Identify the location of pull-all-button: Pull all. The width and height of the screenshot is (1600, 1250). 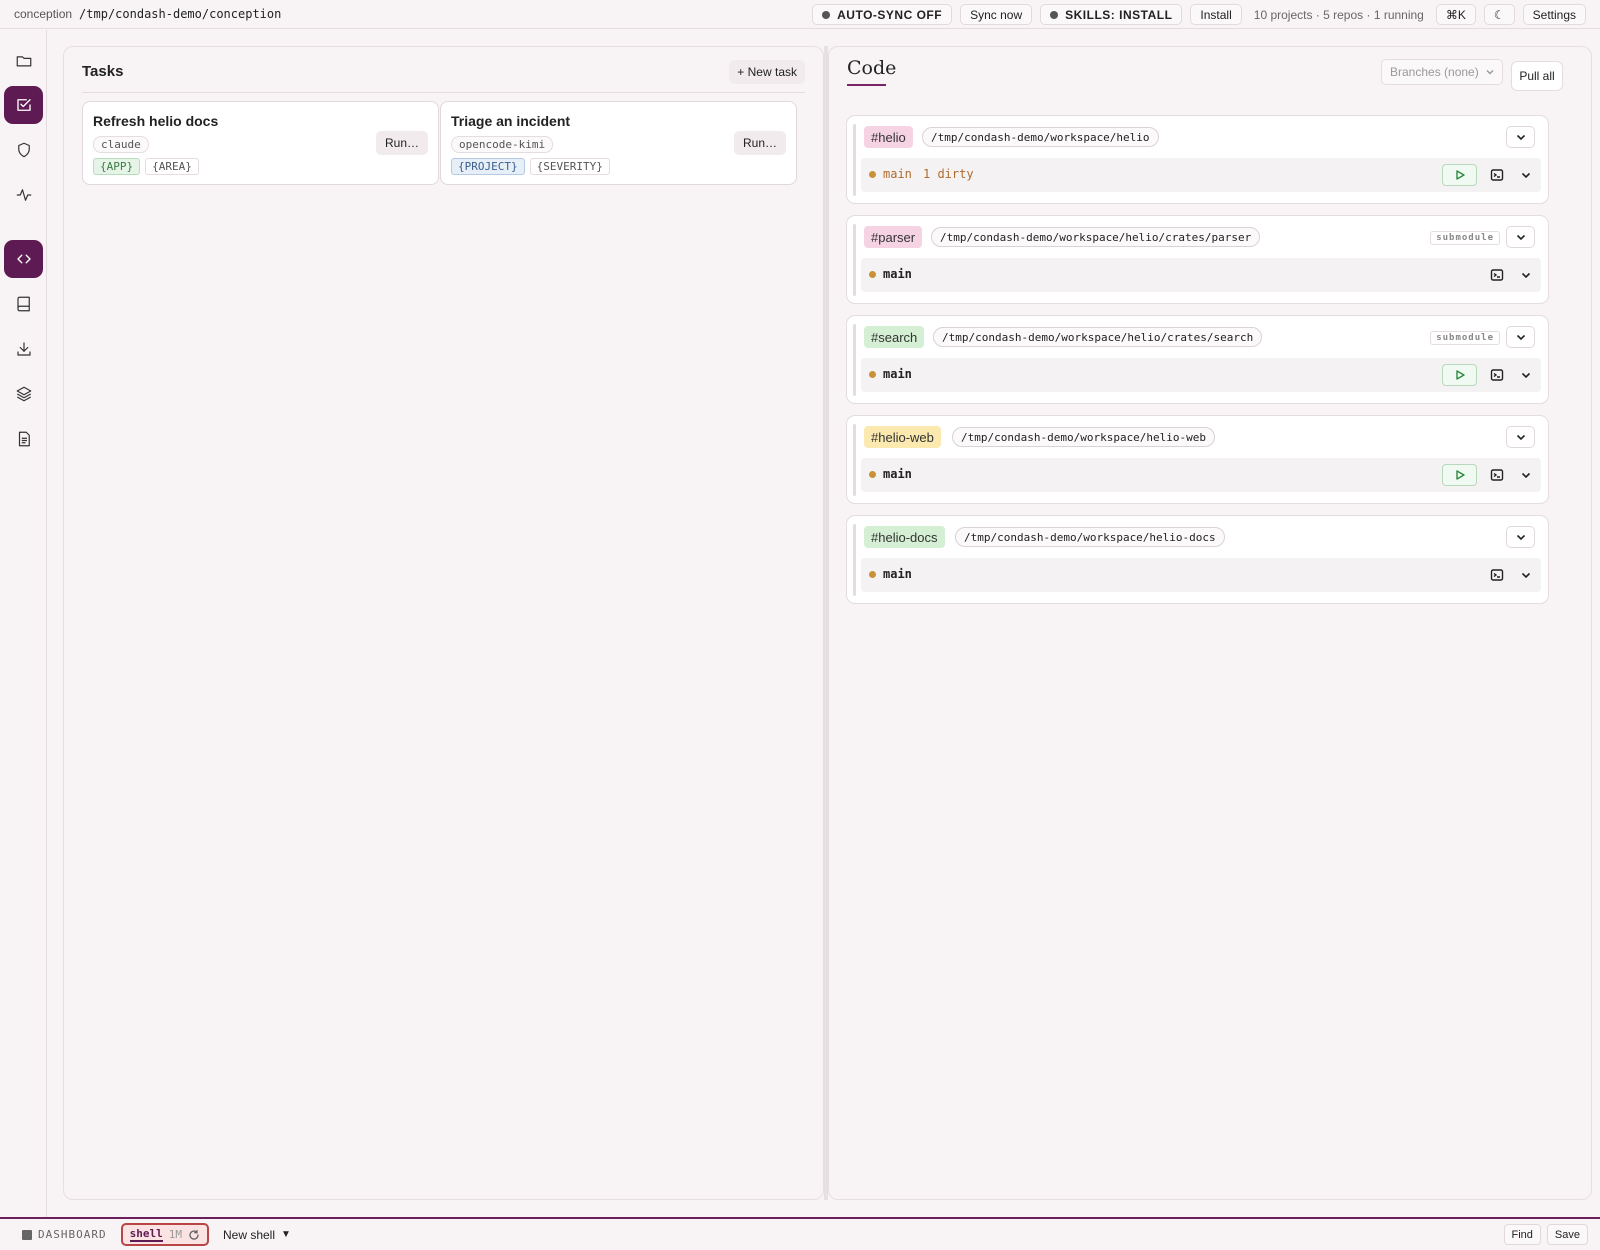
(1537, 76).